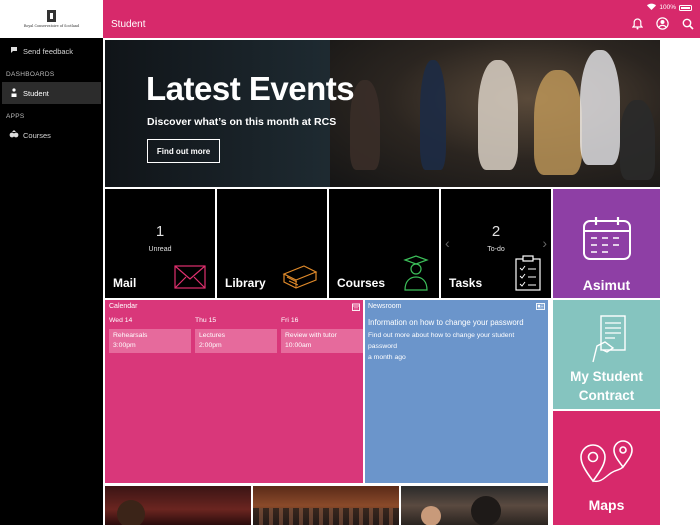 This screenshot has height=525, width=700. What do you see at coordinates (416, 273) in the screenshot?
I see `graduate-icon` at bounding box center [416, 273].